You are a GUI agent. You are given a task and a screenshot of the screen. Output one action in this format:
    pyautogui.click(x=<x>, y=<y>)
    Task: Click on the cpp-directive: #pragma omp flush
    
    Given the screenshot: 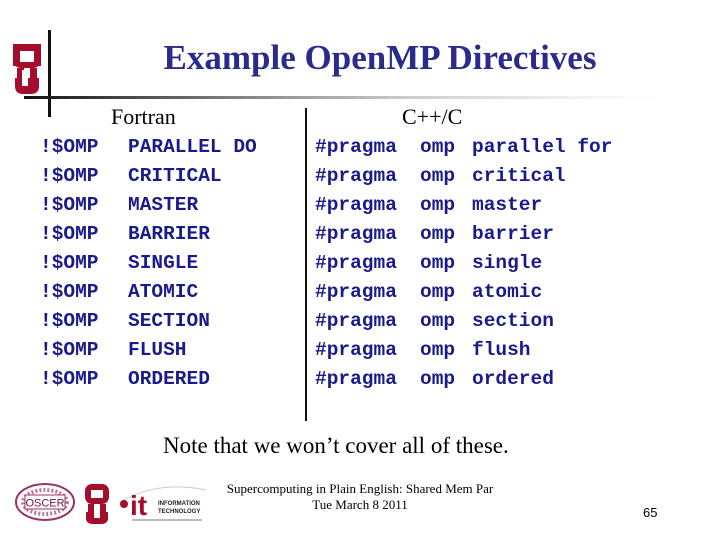 What is the action you would take?
    pyautogui.click(x=463, y=350)
    